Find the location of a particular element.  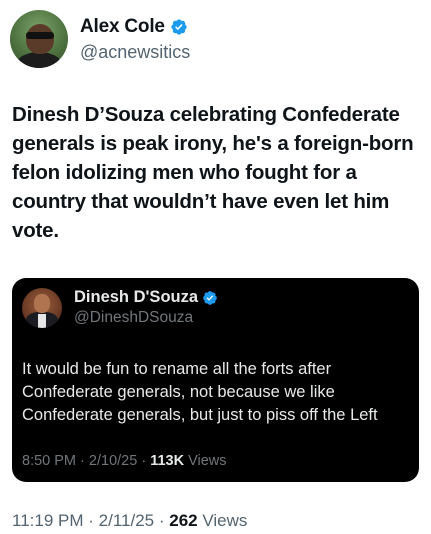

quoted-author-display-name: Dinesh D'Souza is located at coordinates (136, 297).